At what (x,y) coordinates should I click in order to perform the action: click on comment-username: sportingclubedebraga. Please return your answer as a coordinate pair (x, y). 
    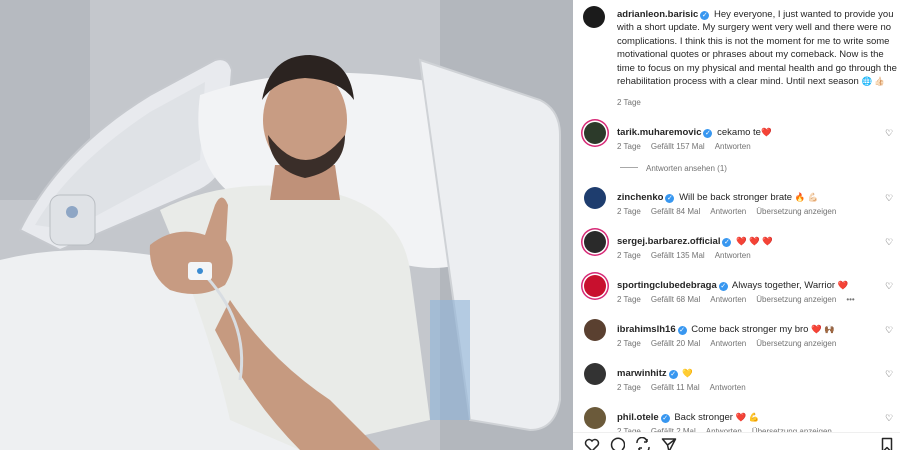
    Looking at the image, I should click on (667, 285).